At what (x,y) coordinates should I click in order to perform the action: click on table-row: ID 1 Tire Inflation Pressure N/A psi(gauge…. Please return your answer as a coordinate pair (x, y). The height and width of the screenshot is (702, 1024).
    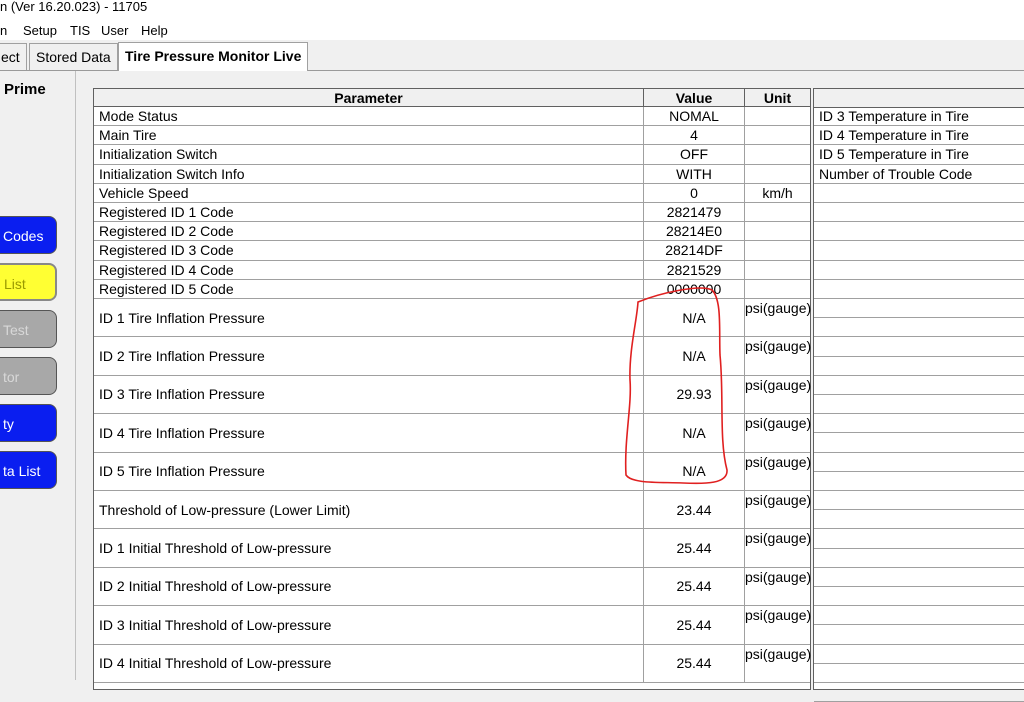
    Looking at the image, I should click on (452, 318).